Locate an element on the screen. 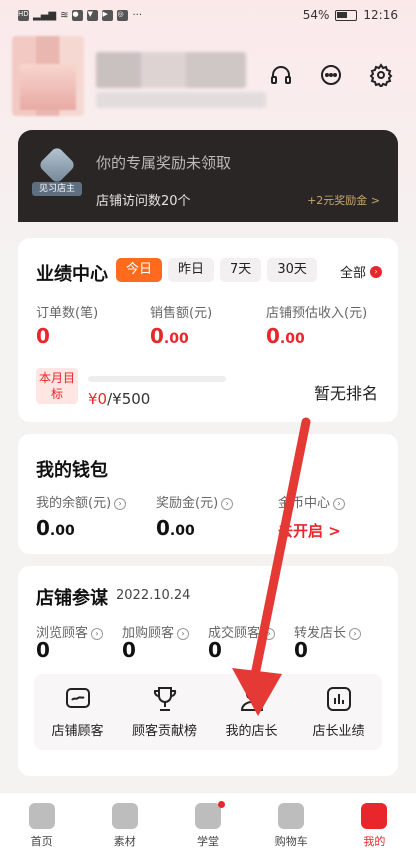  customer-icon is located at coordinates (77, 698).